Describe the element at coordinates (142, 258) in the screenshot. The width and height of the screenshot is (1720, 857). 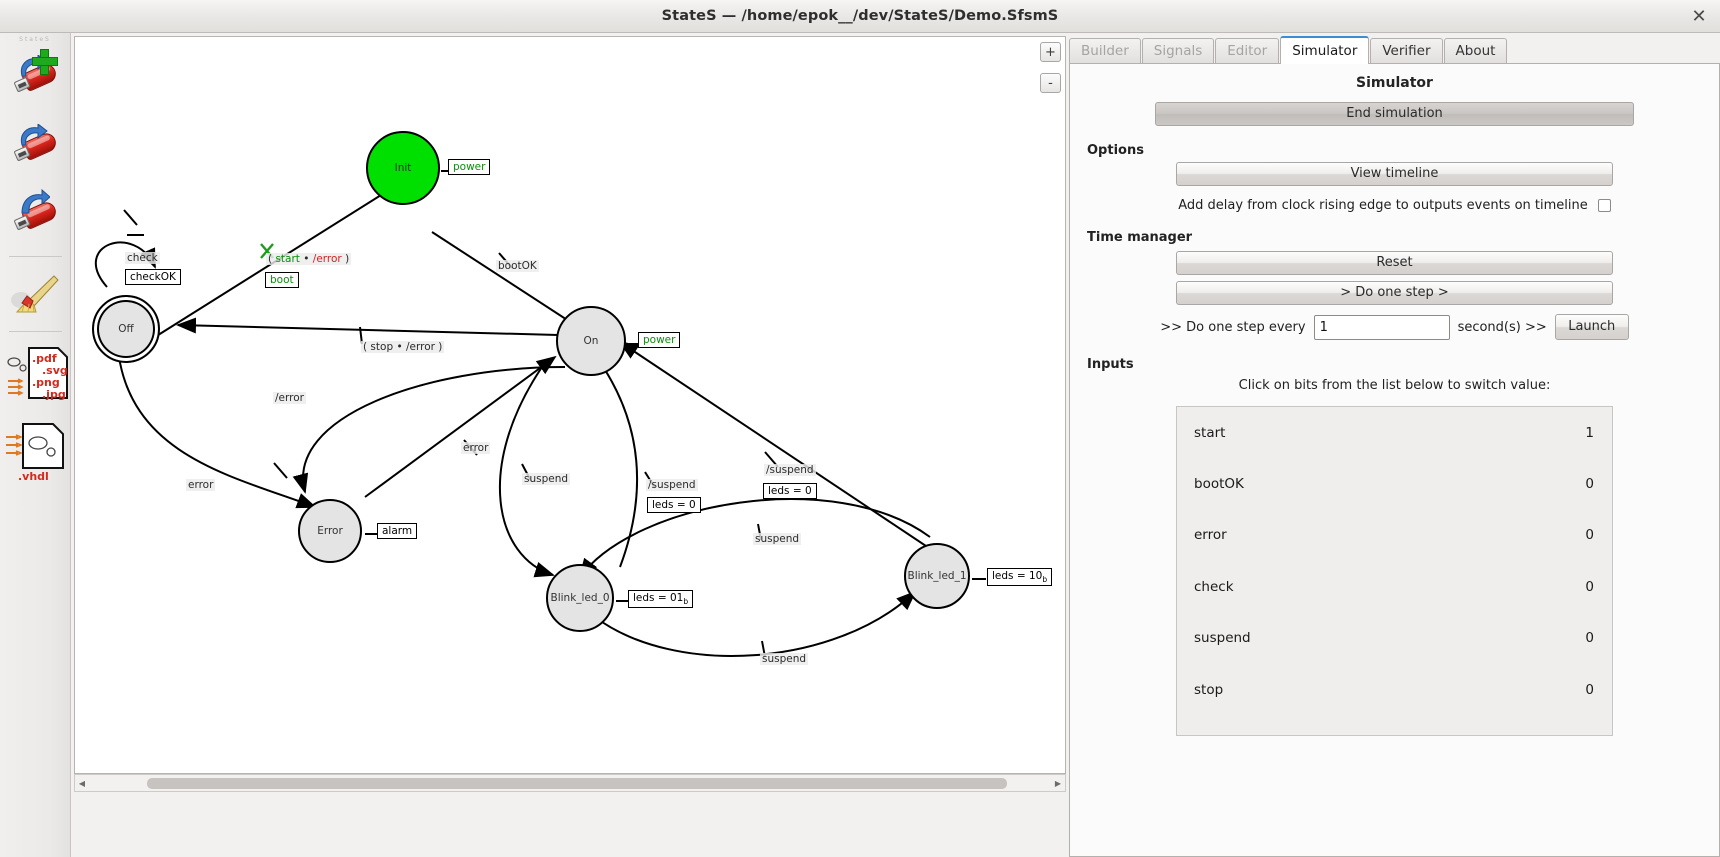
I see `transition-label-t-check: check` at that location.